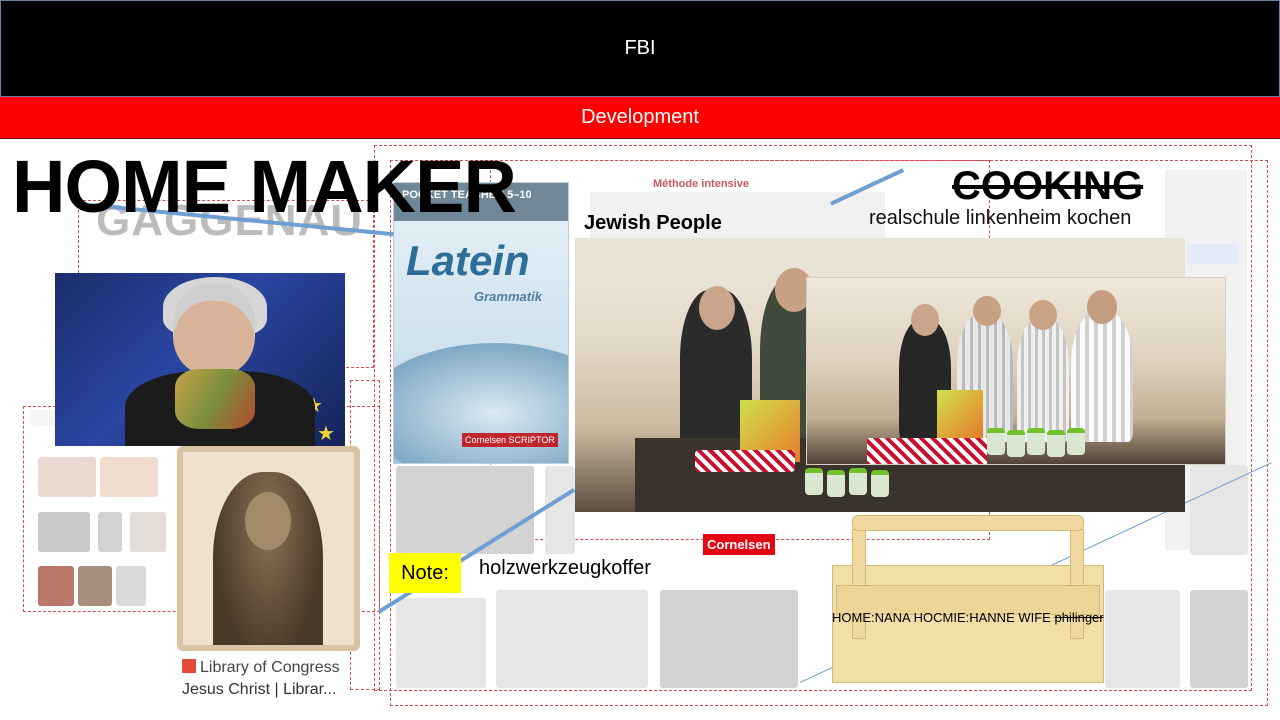 This screenshot has width=1280, height=720. I want to click on jesus-engraving, so click(268, 548).